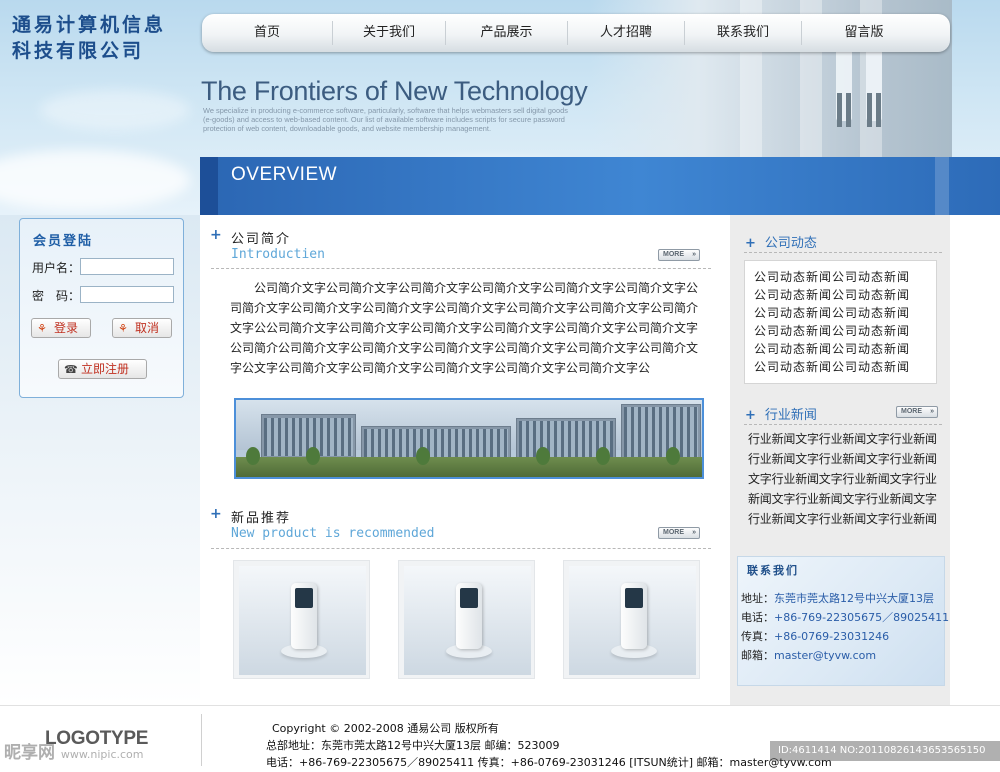  I want to click on nav-about: 关于我们, so click(389, 33).